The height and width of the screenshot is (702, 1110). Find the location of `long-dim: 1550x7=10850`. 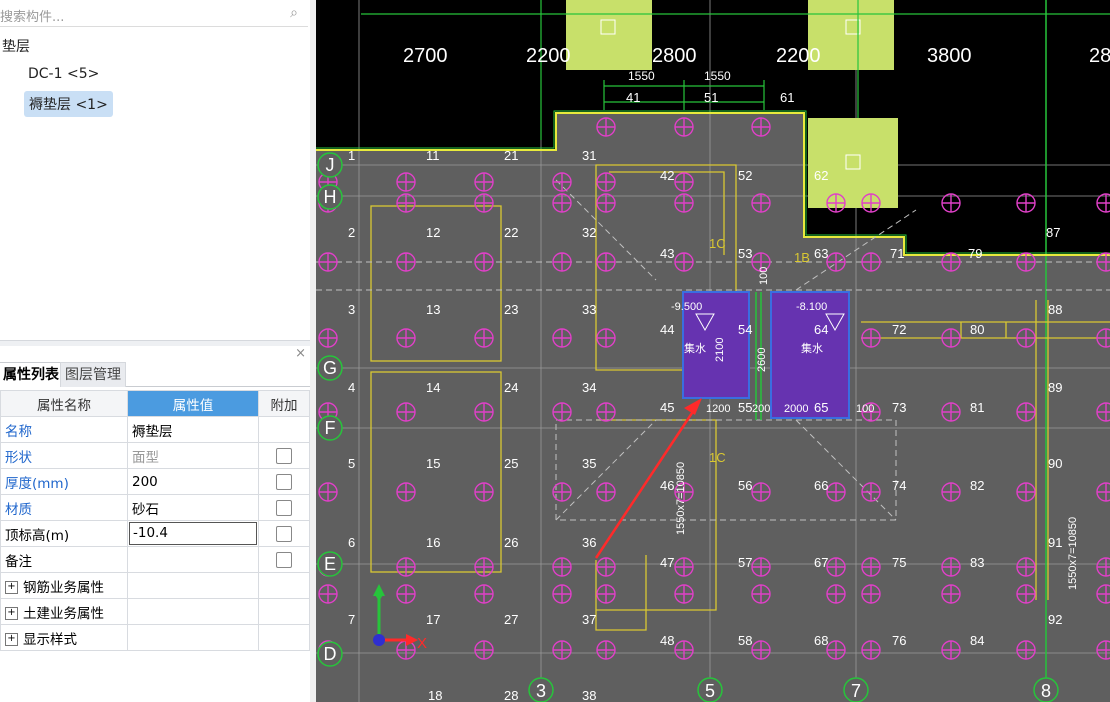

long-dim: 1550x7=10850 is located at coordinates (681, 498).